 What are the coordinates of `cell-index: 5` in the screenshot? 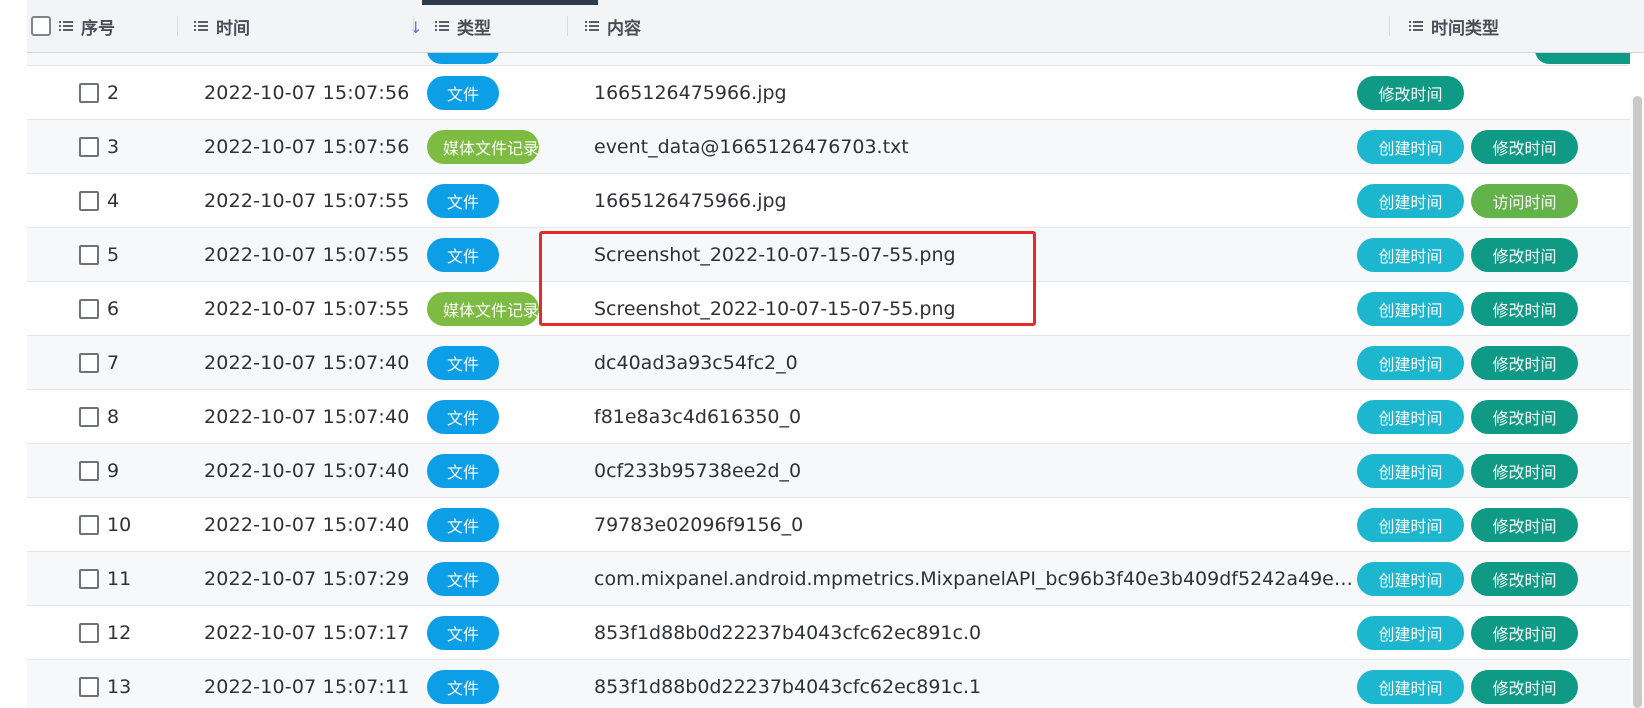 It's located at (99, 254).